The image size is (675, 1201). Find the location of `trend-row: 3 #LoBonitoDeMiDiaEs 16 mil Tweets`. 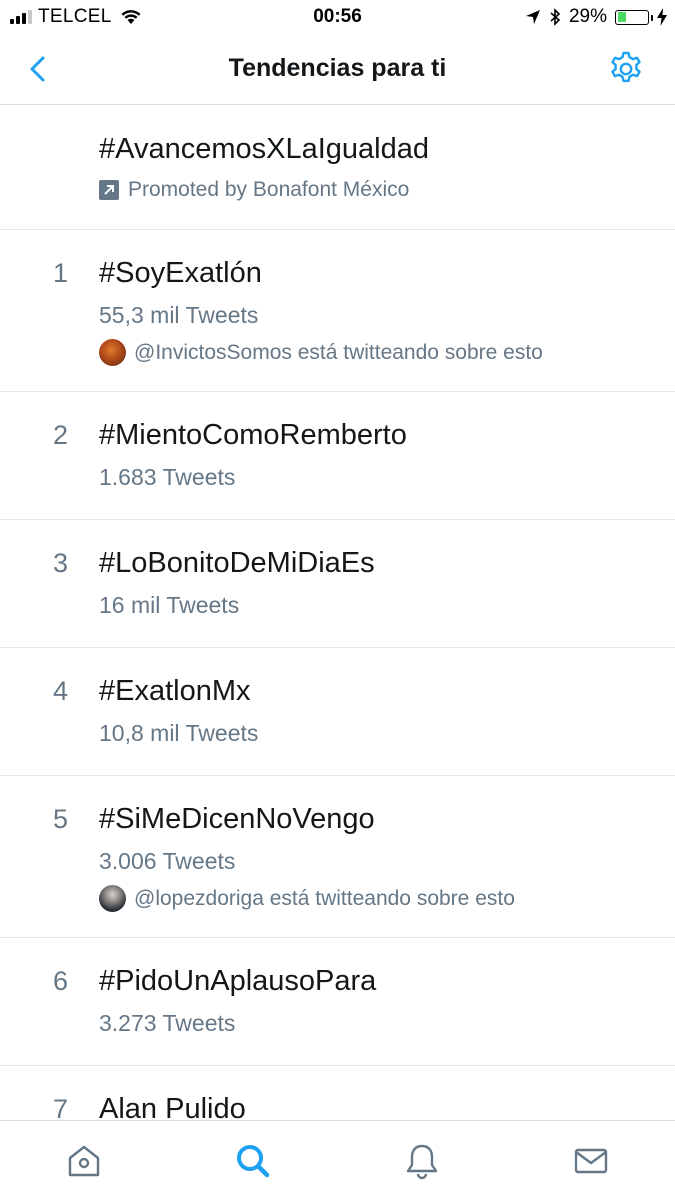

trend-row: 3 #LoBonitoDeMiDiaEs 16 mil Tweets is located at coordinates (337, 584).